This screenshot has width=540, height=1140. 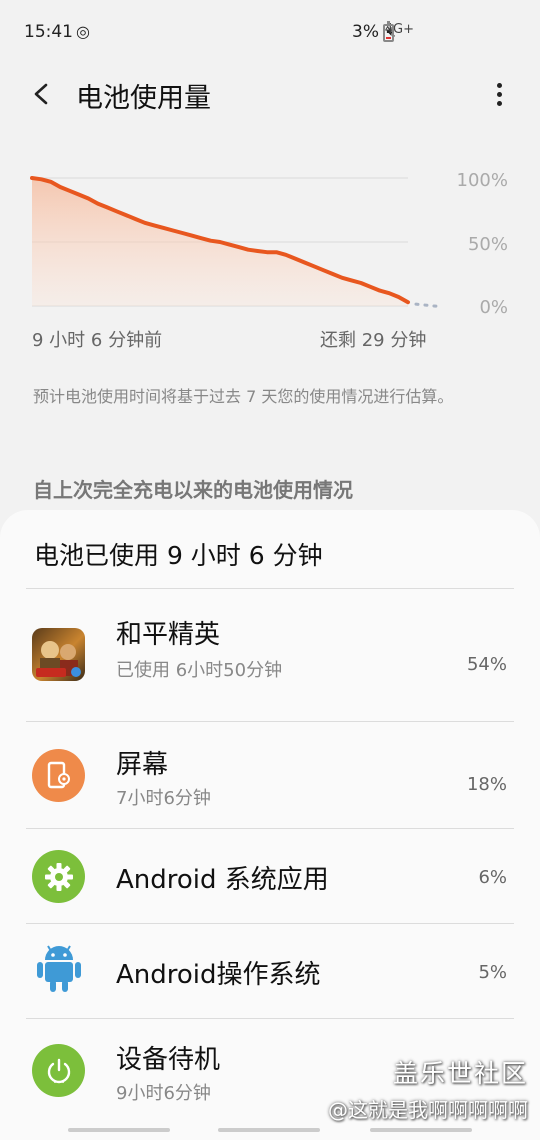 I want to click on power-icon, so click(x=58, y=1070).